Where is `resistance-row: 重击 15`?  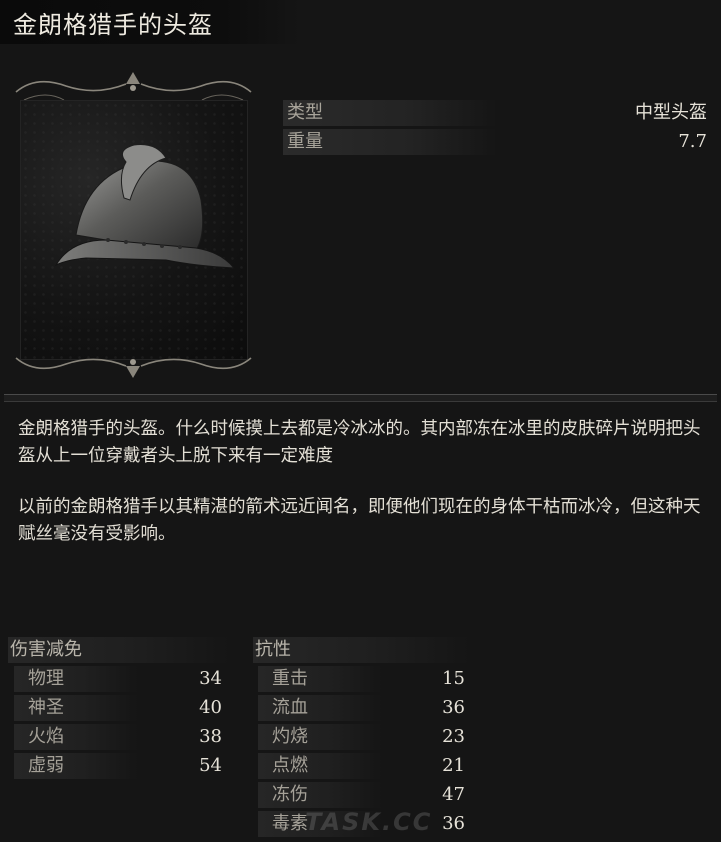 resistance-row: 重击 15 is located at coordinates (361, 679).